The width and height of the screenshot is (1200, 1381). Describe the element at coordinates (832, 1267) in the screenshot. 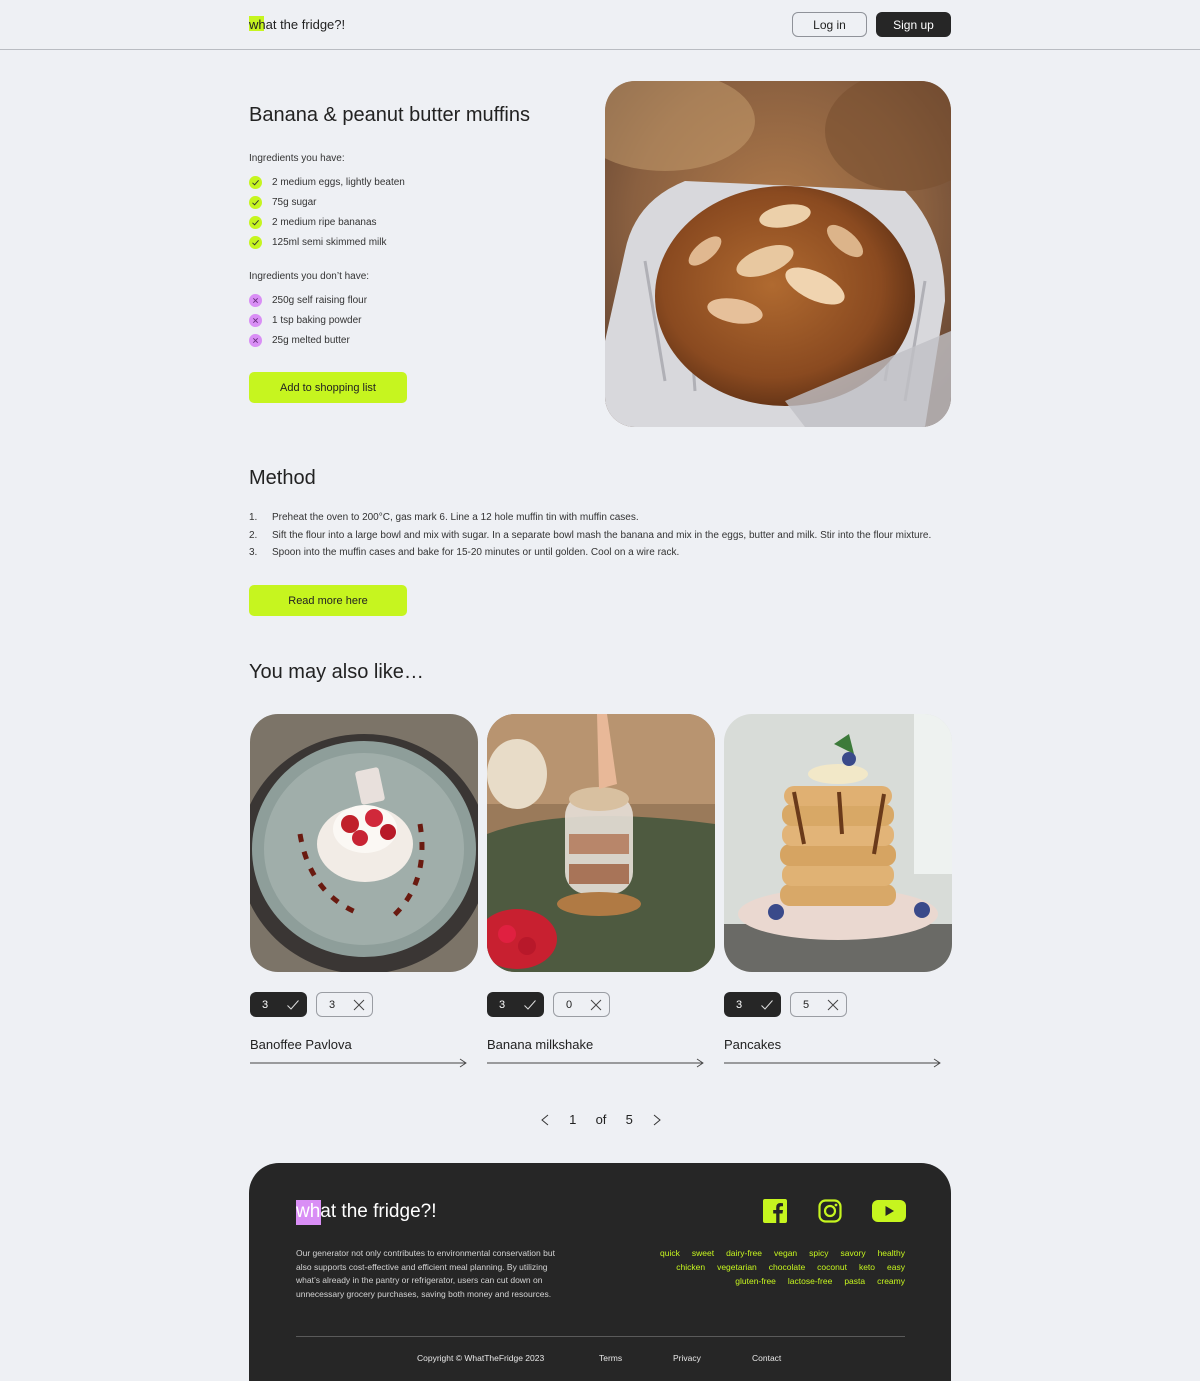

I see `tag-link: coconut` at that location.